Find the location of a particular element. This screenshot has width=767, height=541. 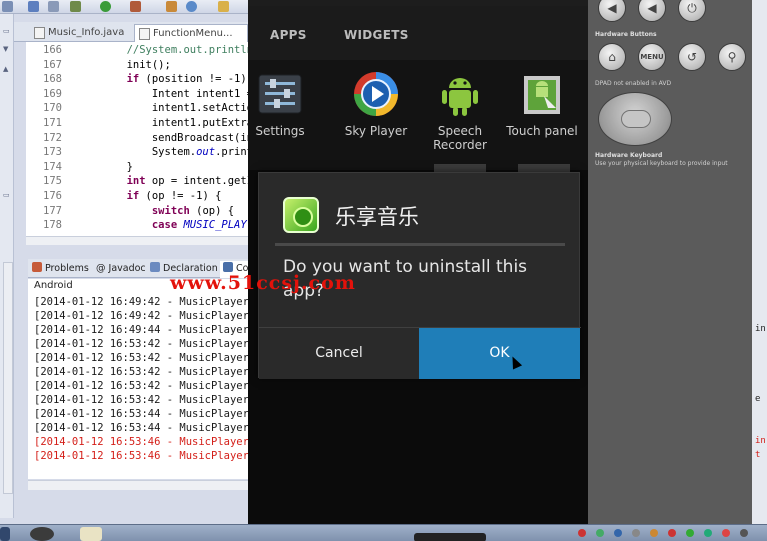

console-horizontal-scrollbar is located at coordinates (138, 485).